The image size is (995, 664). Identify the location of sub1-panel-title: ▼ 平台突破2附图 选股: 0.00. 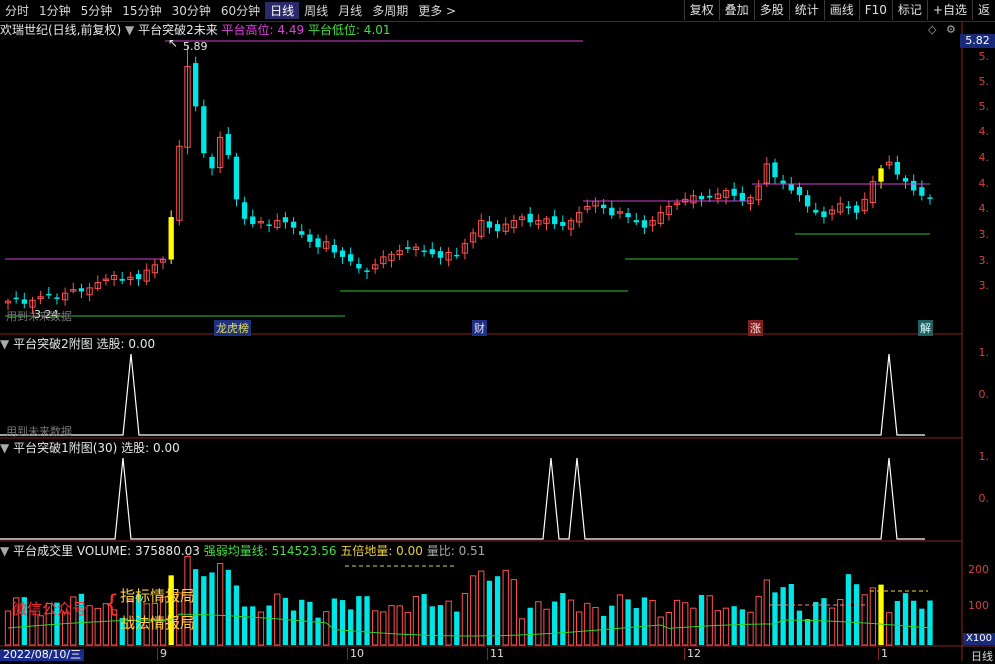
(77, 344).